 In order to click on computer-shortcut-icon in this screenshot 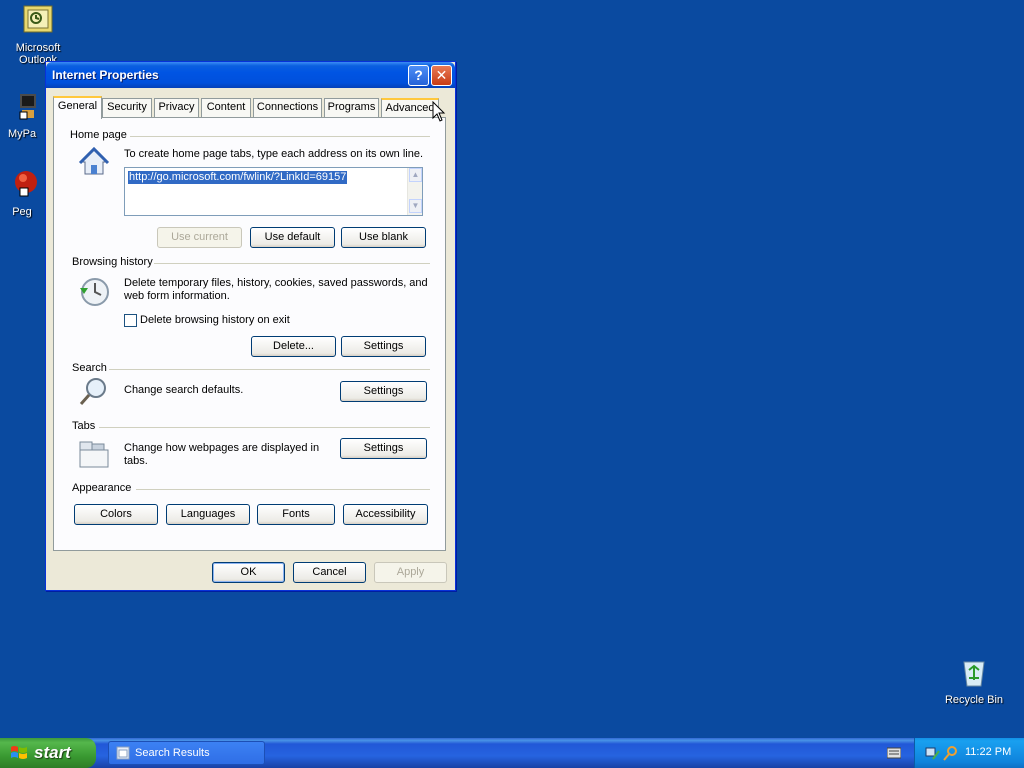, I will do `click(27, 107)`.